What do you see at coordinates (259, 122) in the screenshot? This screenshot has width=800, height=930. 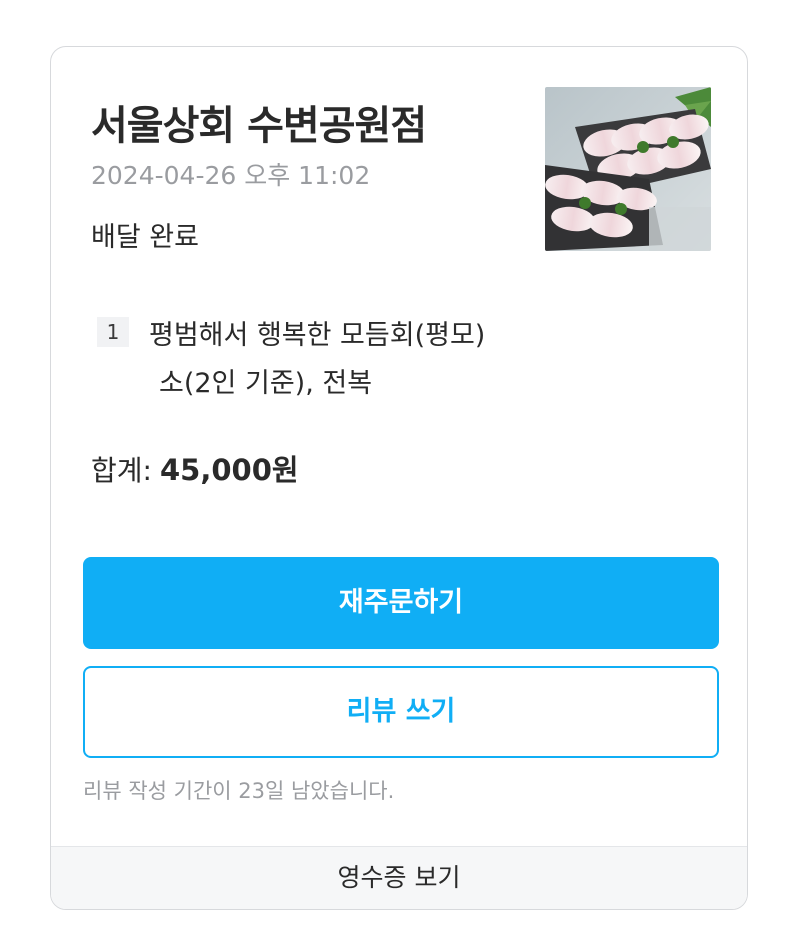 I see `store-name: 서울상회 수변공원점` at bounding box center [259, 122].